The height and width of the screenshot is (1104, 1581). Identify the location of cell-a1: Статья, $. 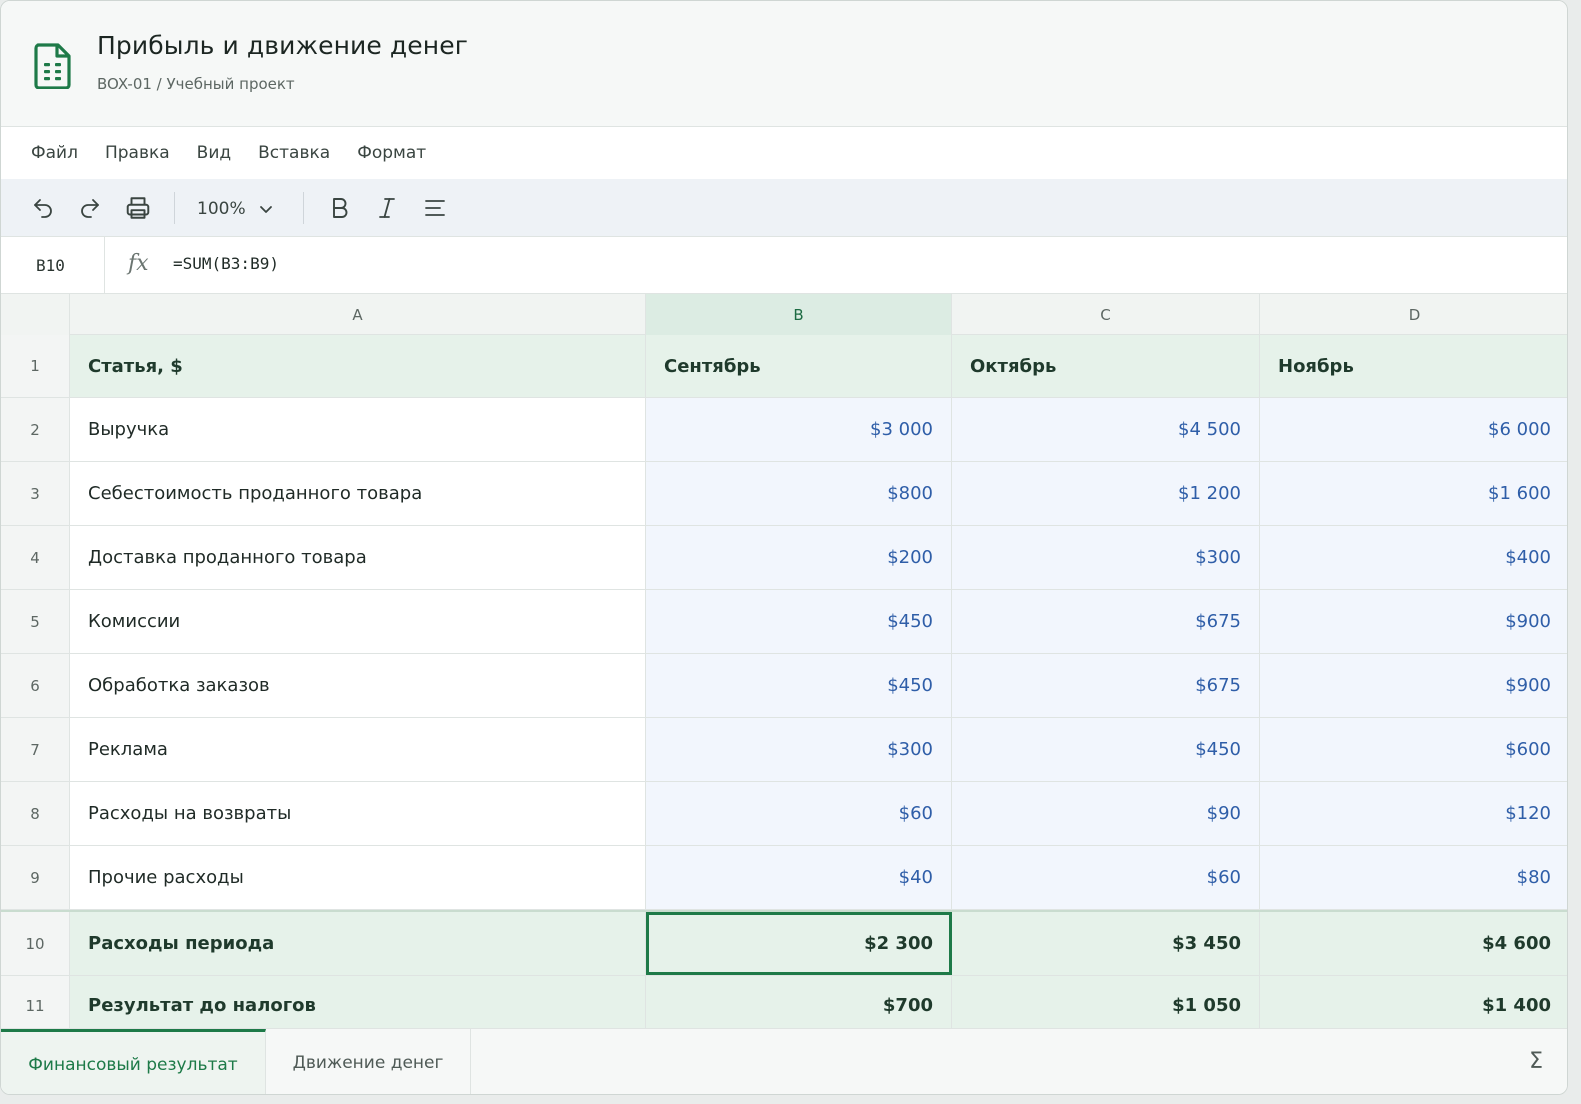
(358, 366).